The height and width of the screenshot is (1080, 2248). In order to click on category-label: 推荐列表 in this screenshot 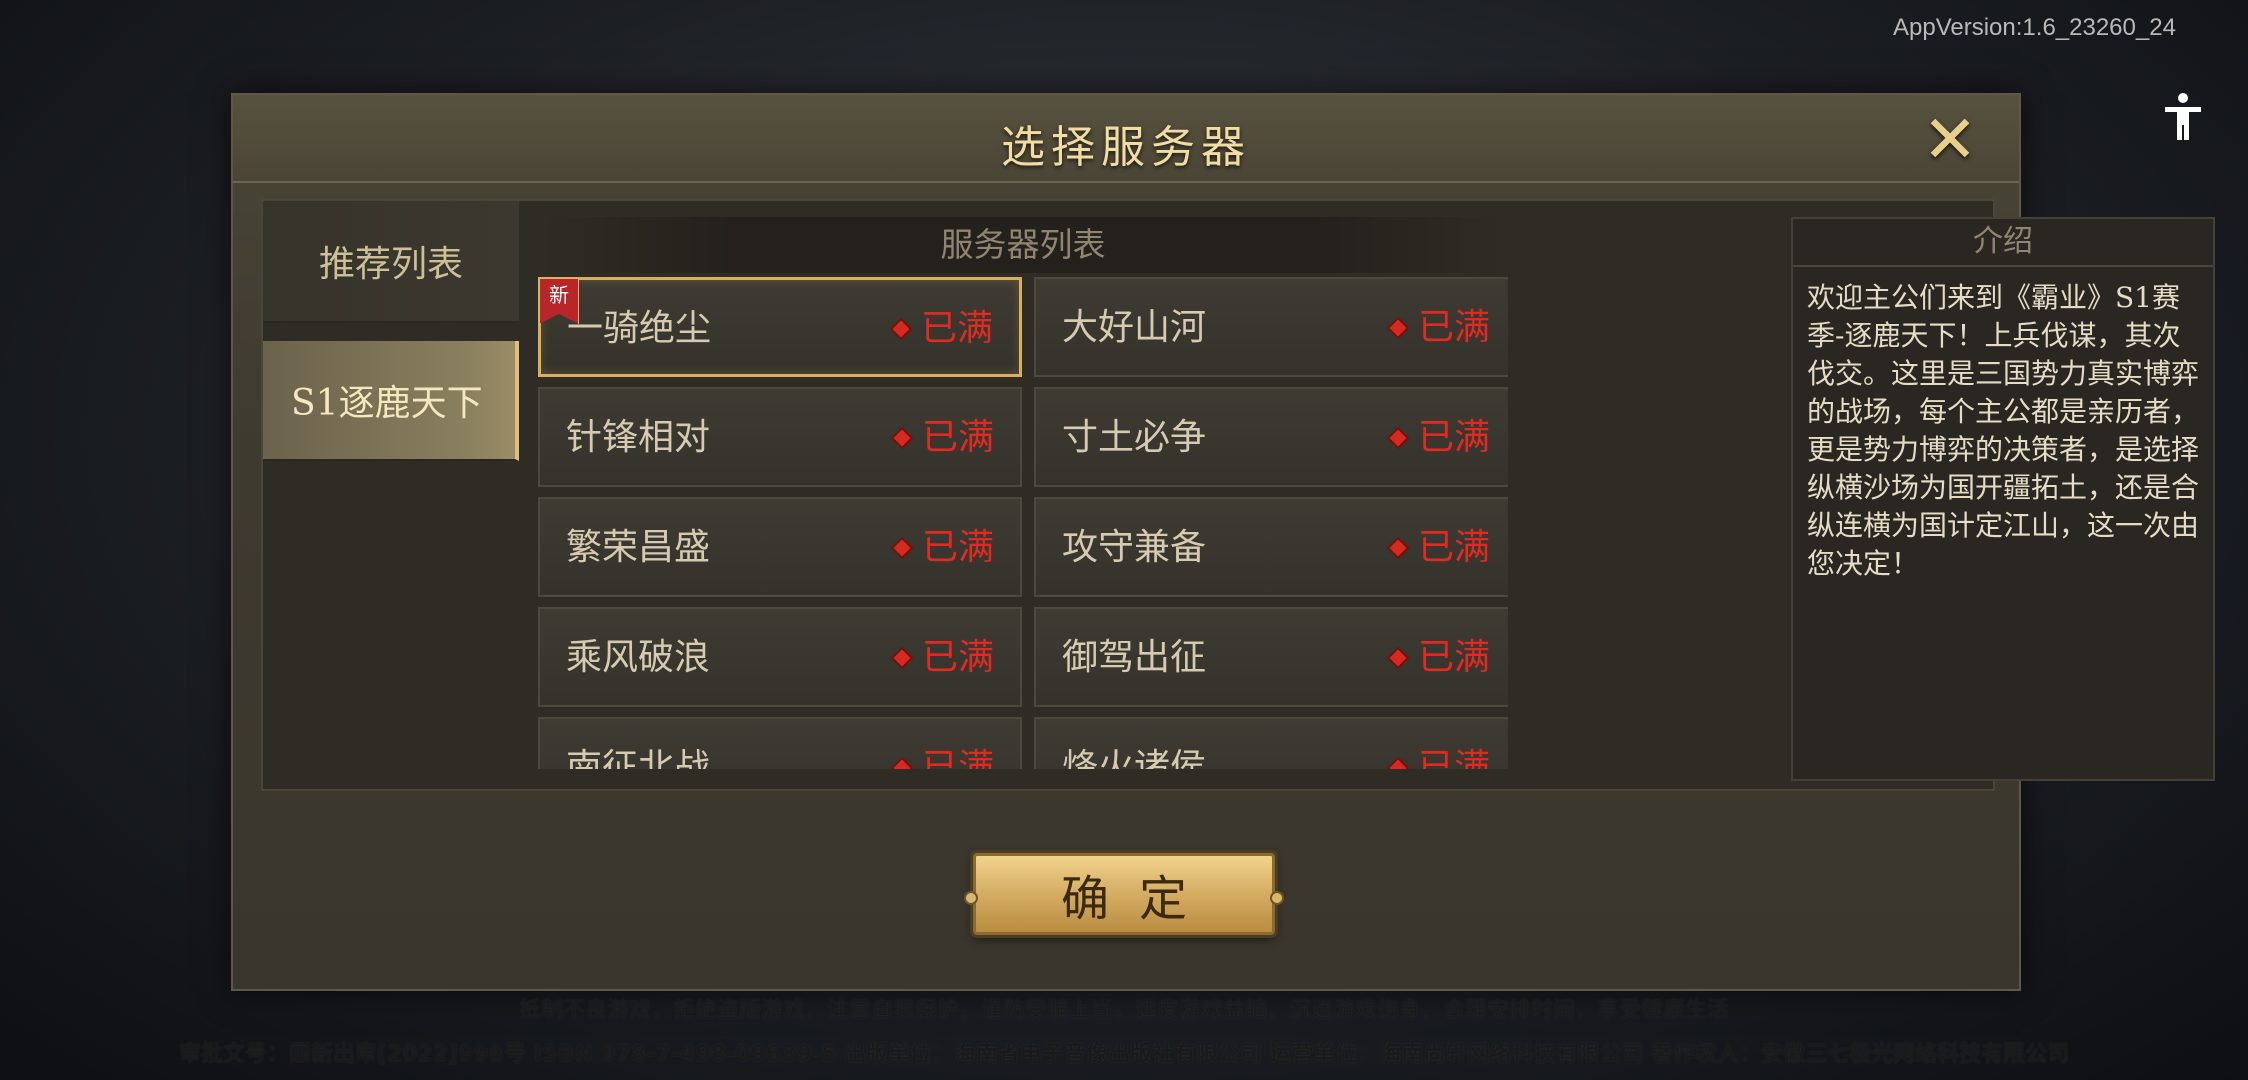, I will do `click(390, 264)`.